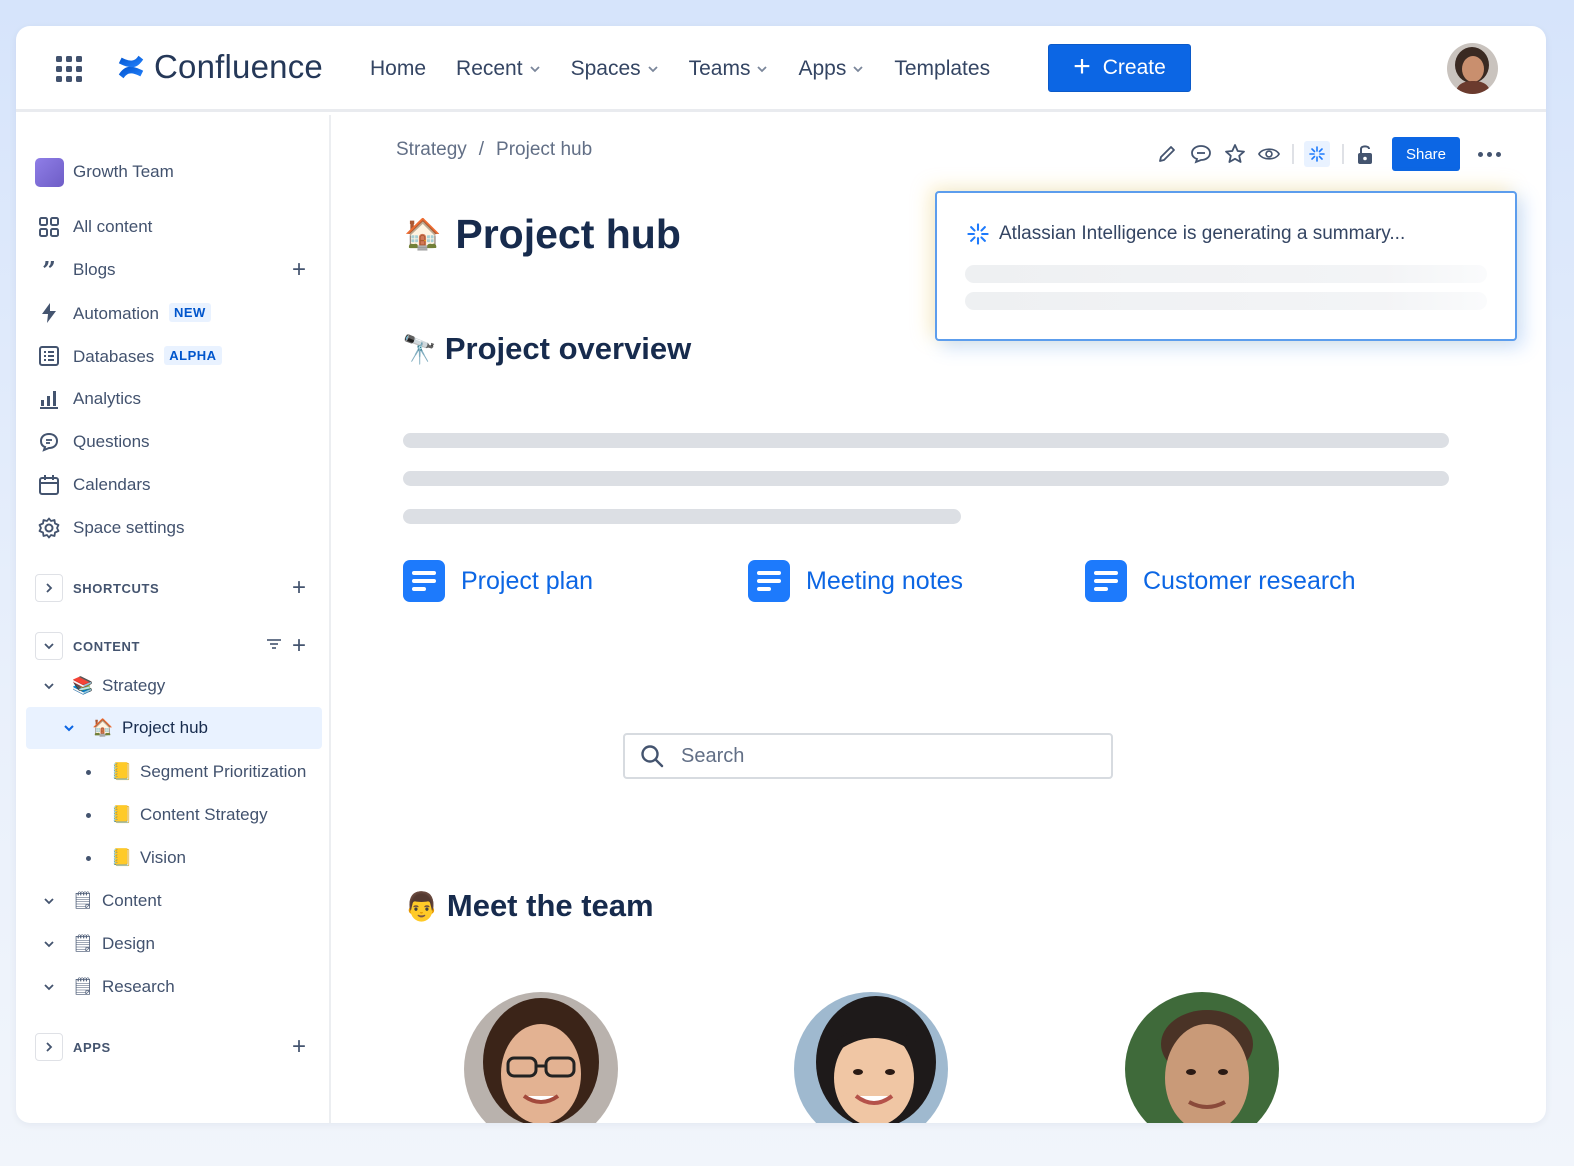  Describe the element at coordinates (398, 69) in the screenshot. I see `nav-home: Home` at that location.